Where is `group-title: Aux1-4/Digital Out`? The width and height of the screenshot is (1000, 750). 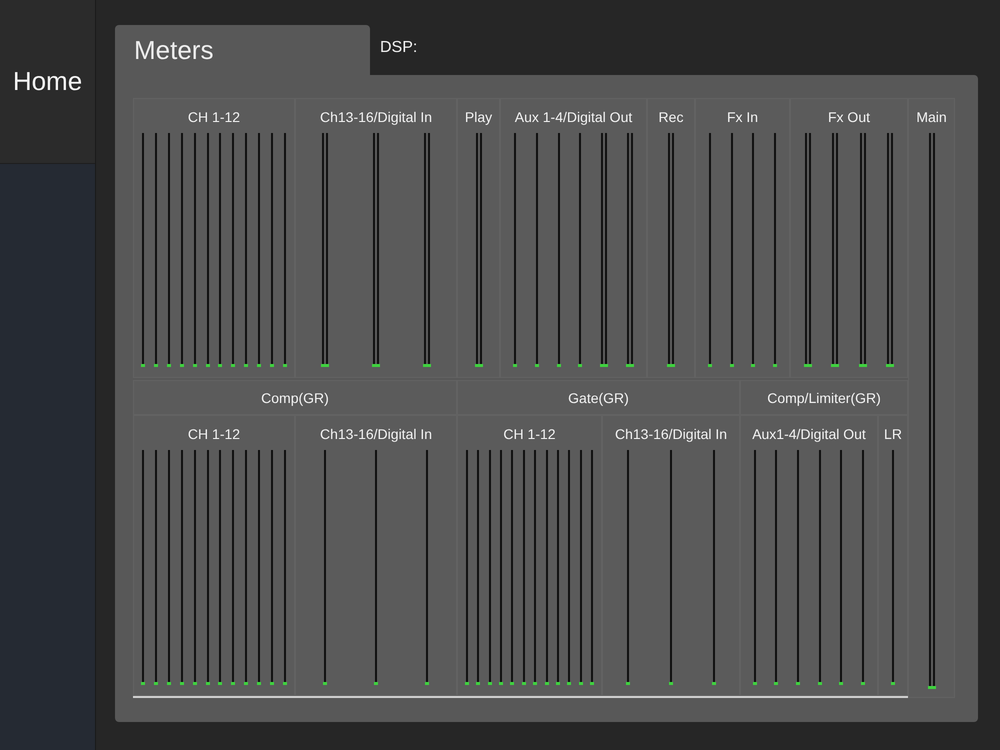
group-title: Aux1-4/Digital Out is located at coordinates (809, 434).